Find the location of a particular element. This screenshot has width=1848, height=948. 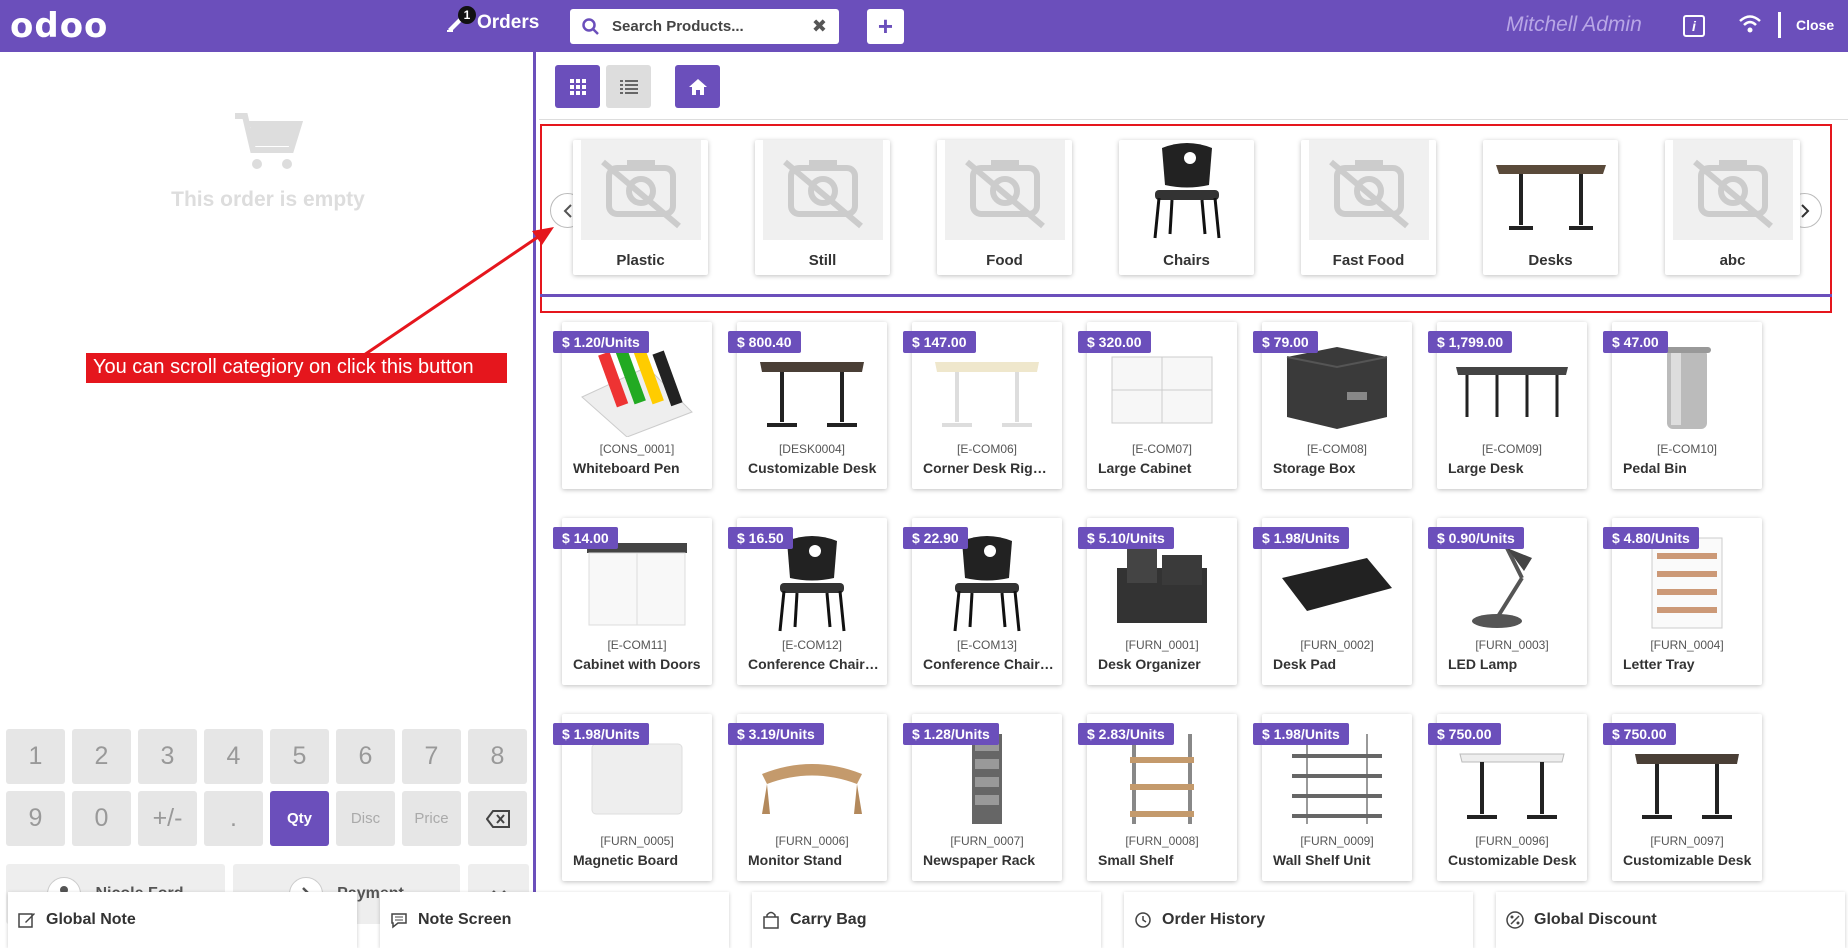

category-label: Desks is located at coordinates (1550, 260).